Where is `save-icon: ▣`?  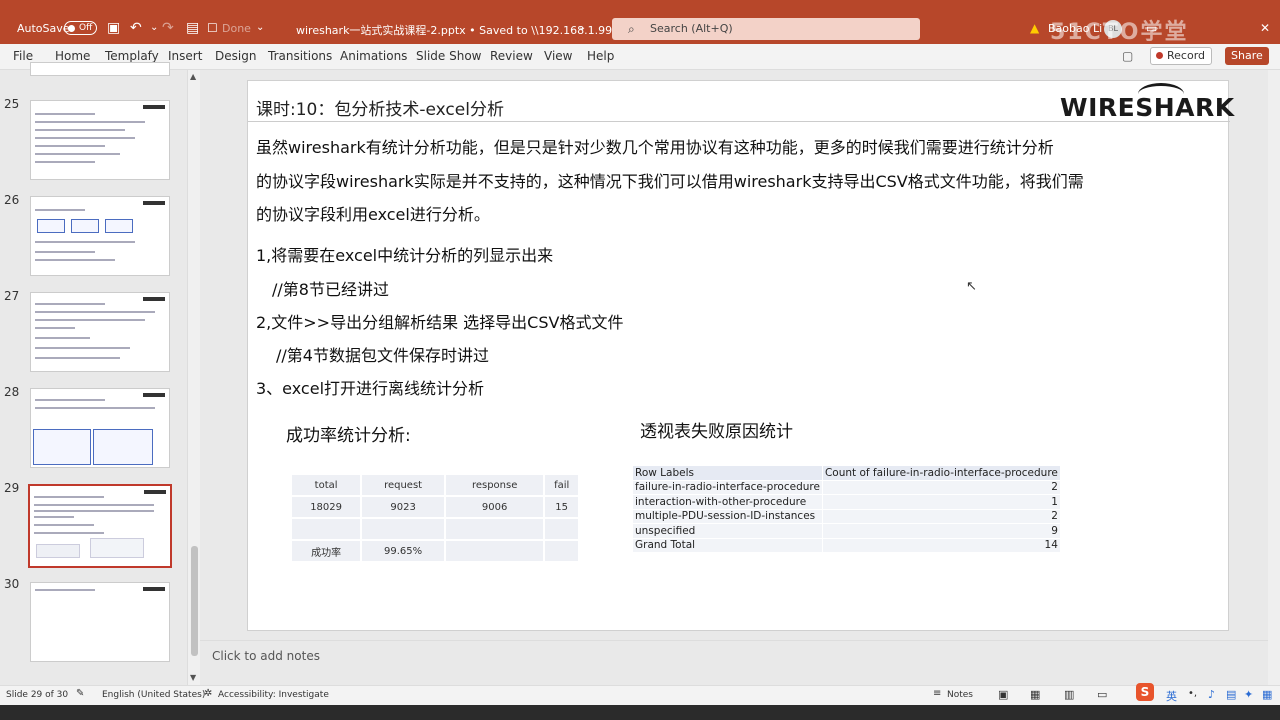
save-icon: ▣ is located at coordinates (113, 28).